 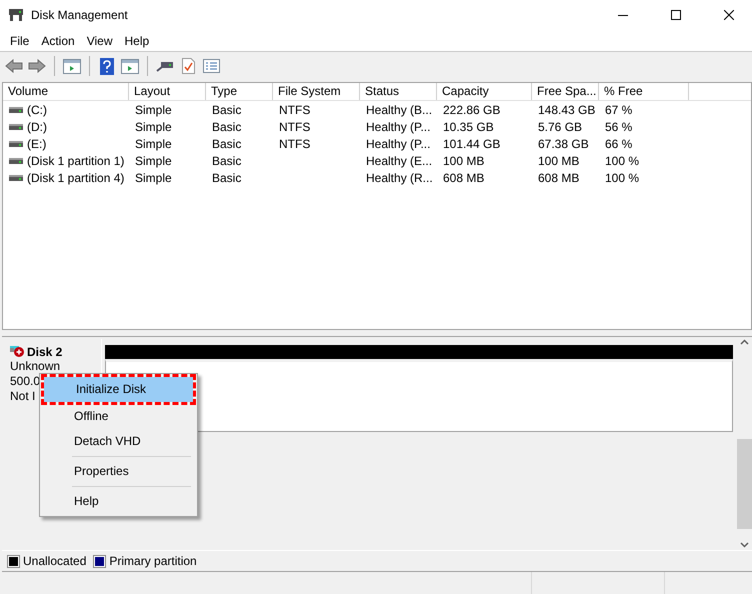 I want to click on legend-label: Primary partition, so click(x=153, y=561).